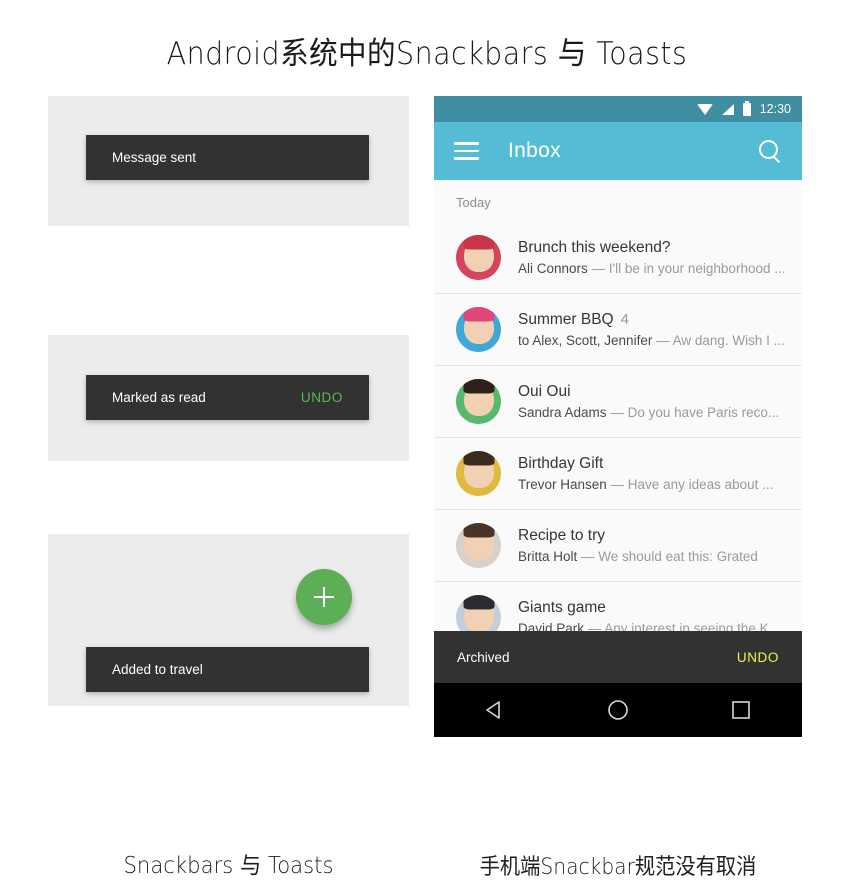  I want to click on app-bar: Inbox, so click(618, 151).